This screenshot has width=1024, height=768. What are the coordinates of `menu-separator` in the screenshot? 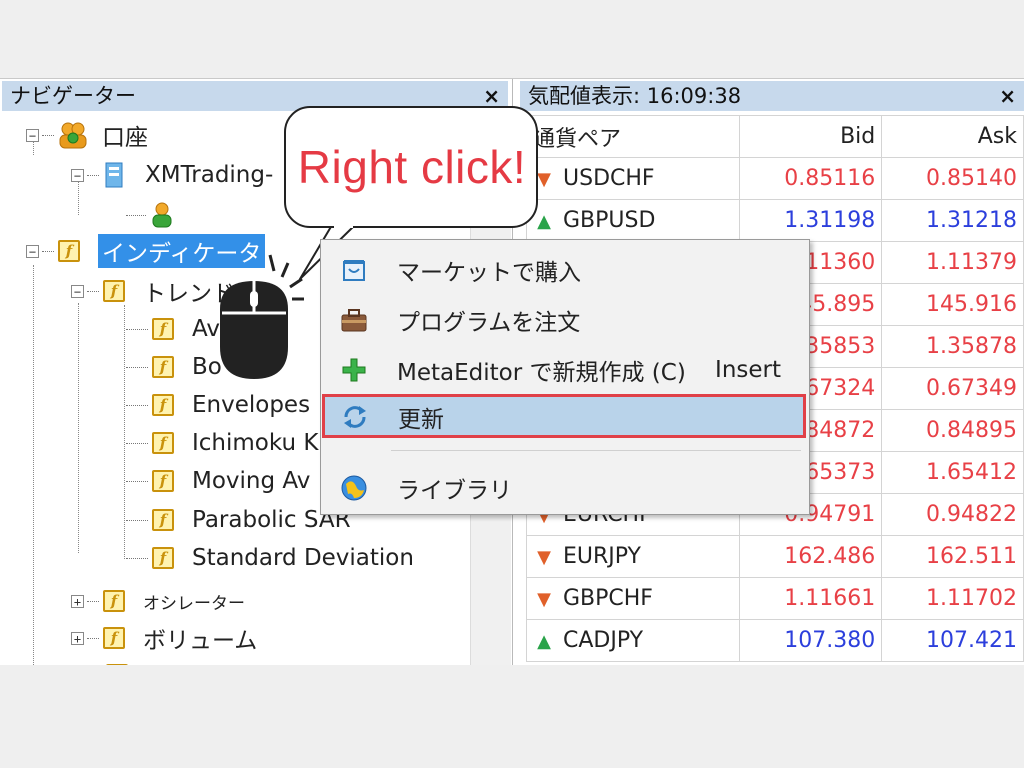 It's located at (596, 450).